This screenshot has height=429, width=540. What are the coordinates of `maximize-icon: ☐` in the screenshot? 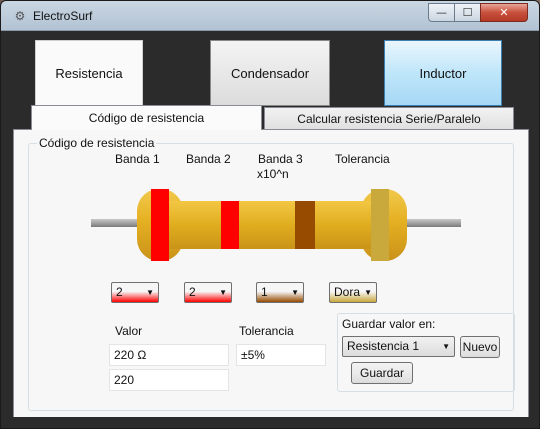 It's located at (467, 12).